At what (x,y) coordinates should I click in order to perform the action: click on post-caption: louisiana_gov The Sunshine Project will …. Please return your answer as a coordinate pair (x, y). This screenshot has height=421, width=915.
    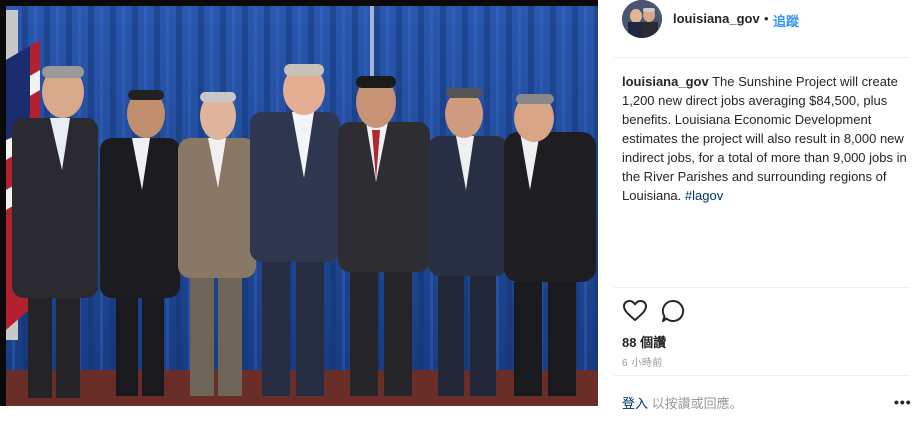
    Looking at the image, I should click on (767, 138).